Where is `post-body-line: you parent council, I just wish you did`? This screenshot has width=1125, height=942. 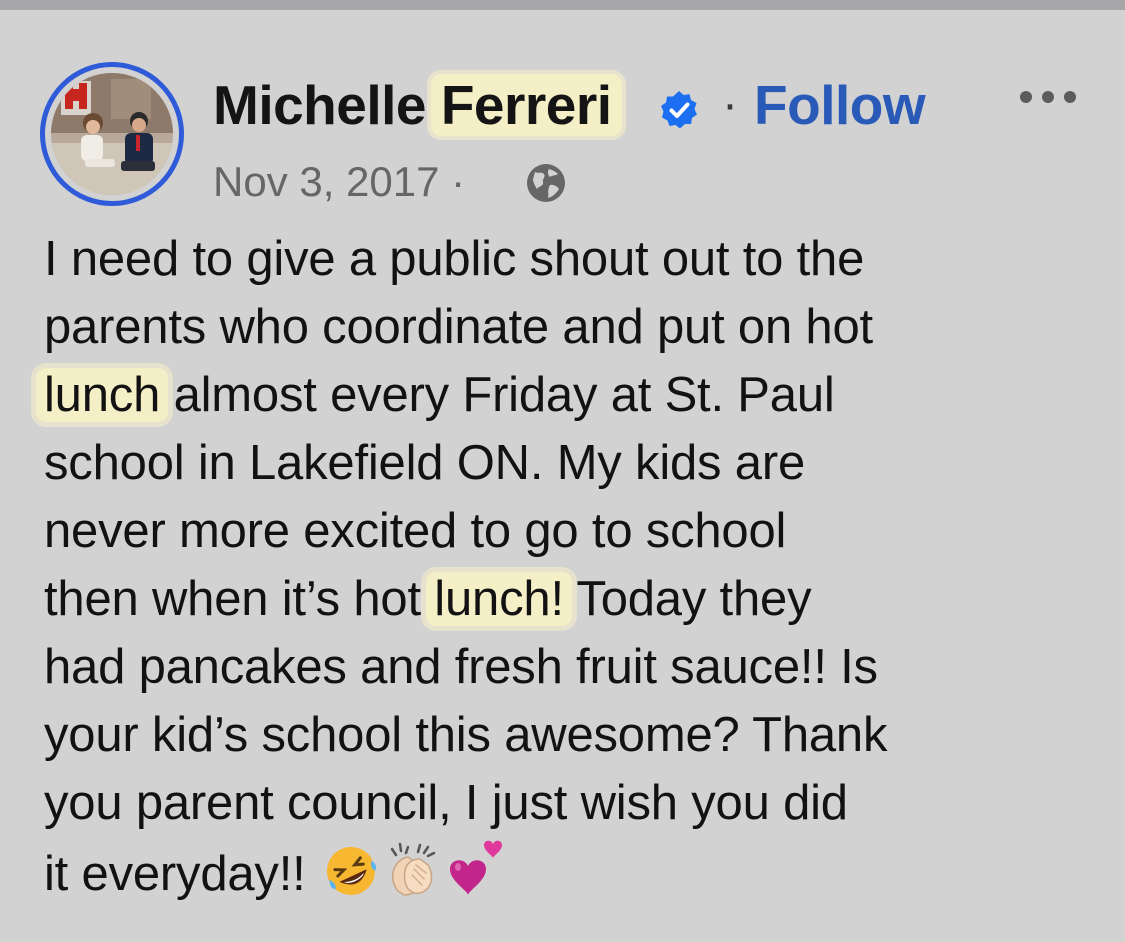 post-body-line: you parent council, I just wish you did is located at coordinates (579, 803).